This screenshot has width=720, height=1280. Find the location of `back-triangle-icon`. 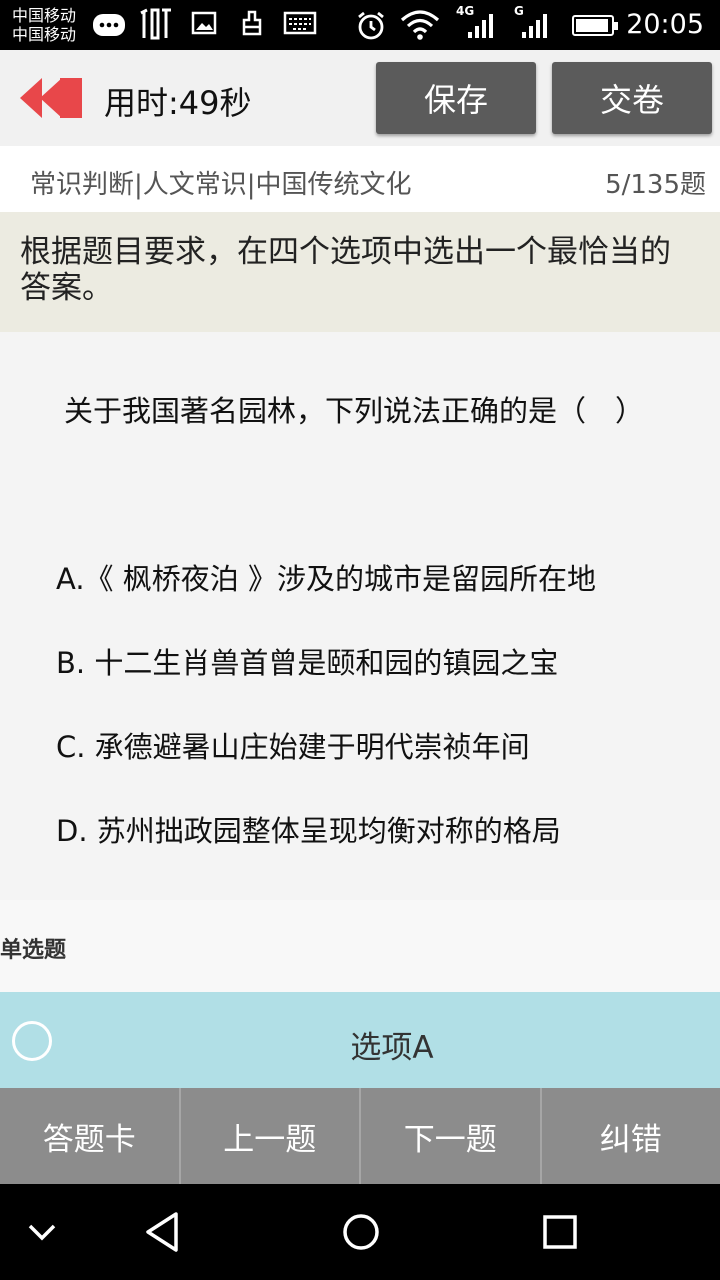

back-triangle-icon is located at coordinates (162, 1232).